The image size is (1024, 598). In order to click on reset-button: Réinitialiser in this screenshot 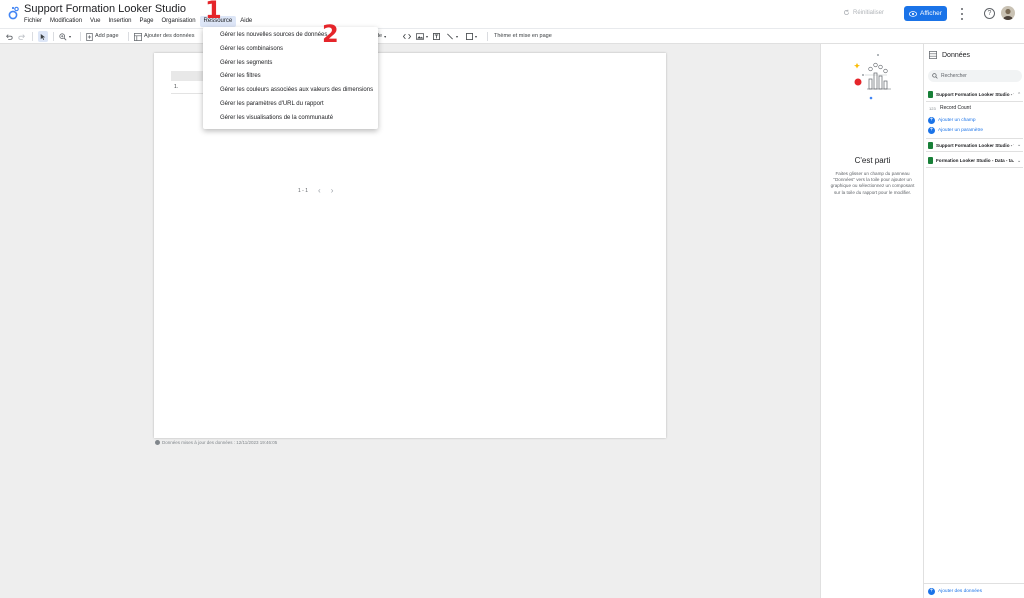, I will do `click(863, 12)`.